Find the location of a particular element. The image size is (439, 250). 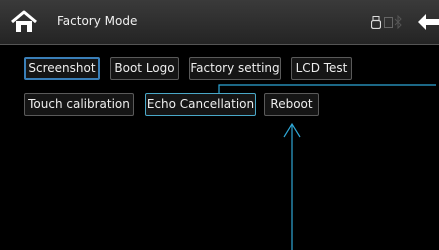

lcd-test-button: LCD Test is located at coordinates (321, 68).